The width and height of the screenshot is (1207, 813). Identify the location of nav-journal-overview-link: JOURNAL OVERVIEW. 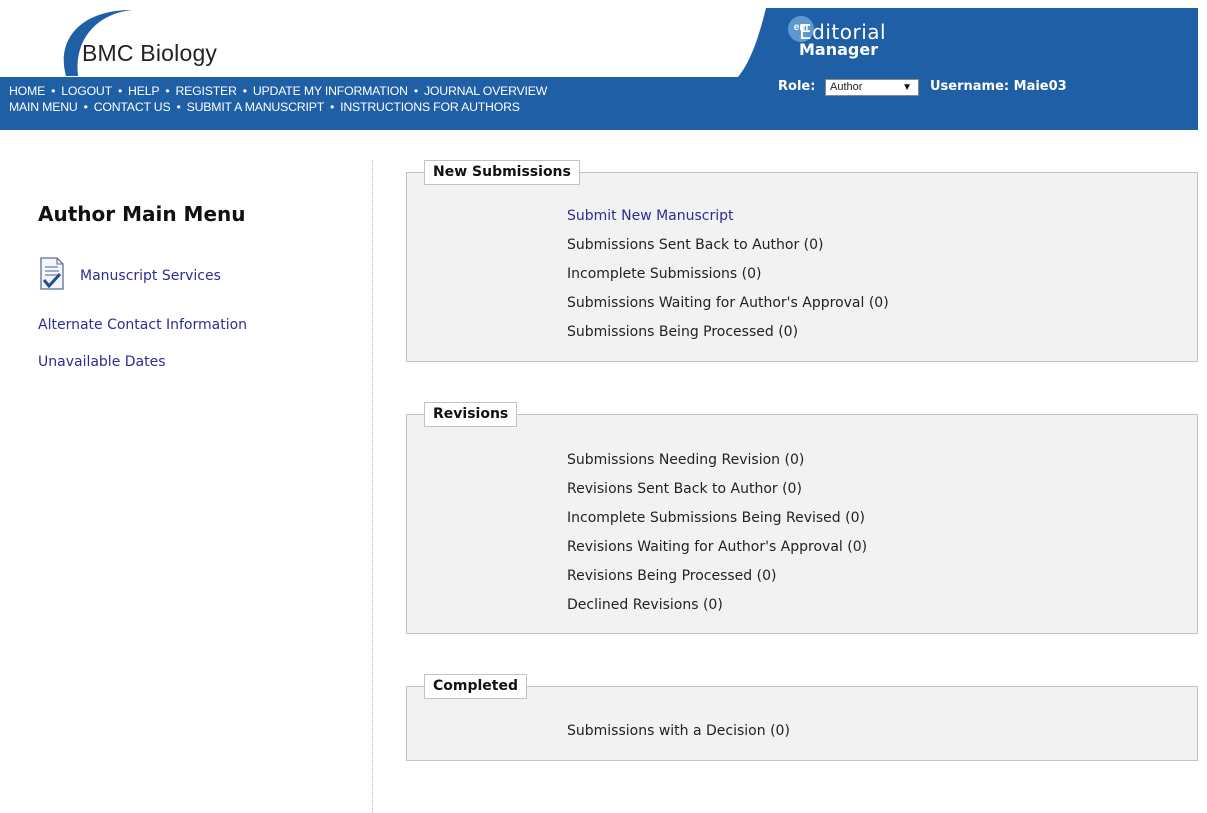
(485, 91).